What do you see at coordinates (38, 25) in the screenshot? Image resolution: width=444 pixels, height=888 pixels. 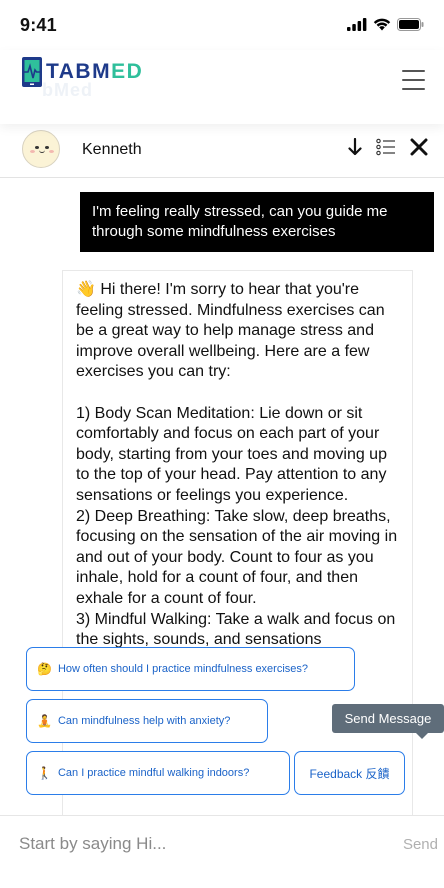 I see `status-time: 9:41` at bounding box center [38, 25].